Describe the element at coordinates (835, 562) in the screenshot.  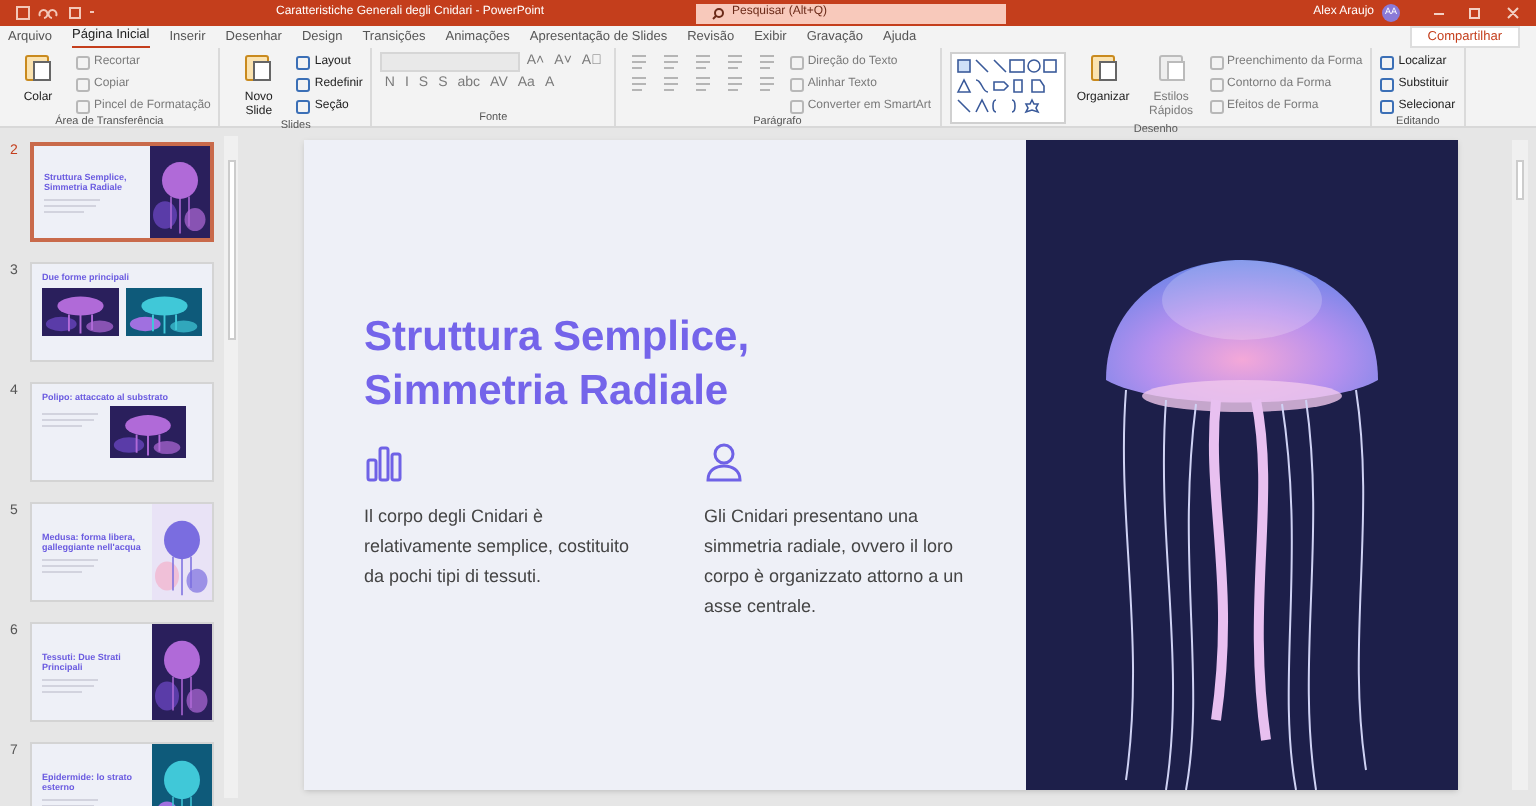
I see `slide-paragraph: Gli Cnidari presentano una simmetria radiale, ovvero il loro corpo è organizzato attorno a un asse centrale.` at that location.